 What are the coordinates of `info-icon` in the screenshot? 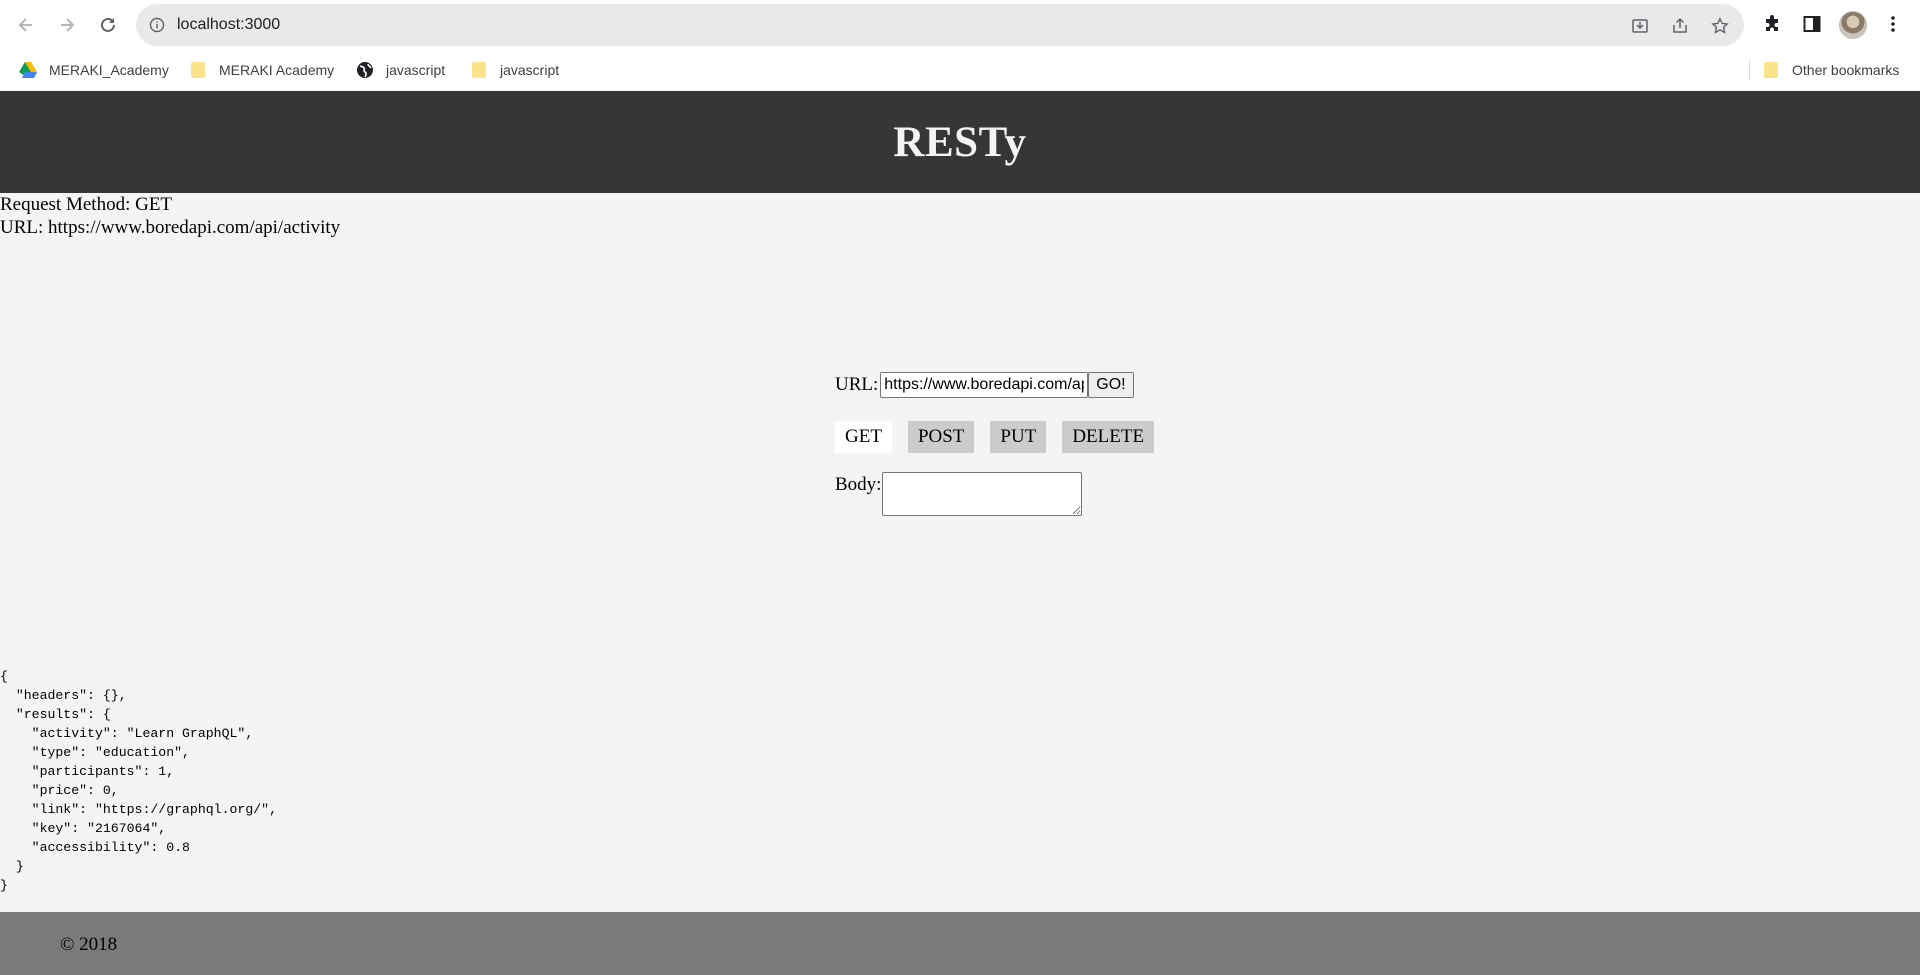 It's located at (157, 25).